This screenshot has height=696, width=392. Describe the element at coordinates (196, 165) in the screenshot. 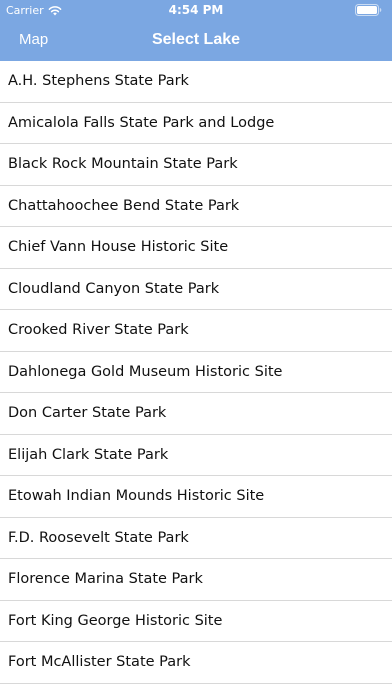

I see `list-item: Black Rock Mountain State Park` at that location.